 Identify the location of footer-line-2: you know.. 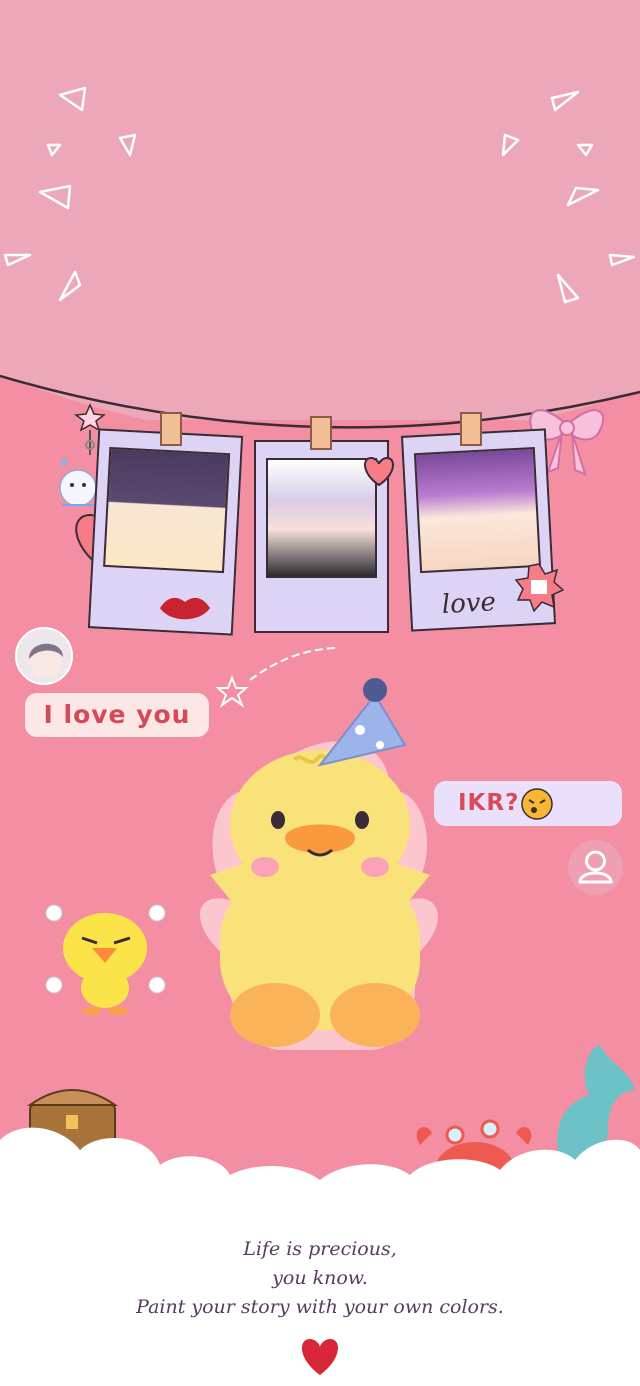
(320, 1278).